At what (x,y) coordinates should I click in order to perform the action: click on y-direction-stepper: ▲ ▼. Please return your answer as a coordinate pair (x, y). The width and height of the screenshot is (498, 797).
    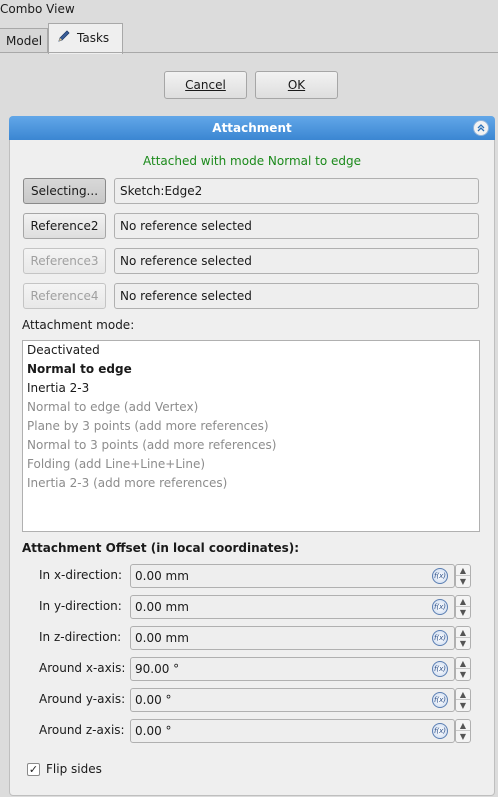
    Looking at the image, I should click on (463, 607).